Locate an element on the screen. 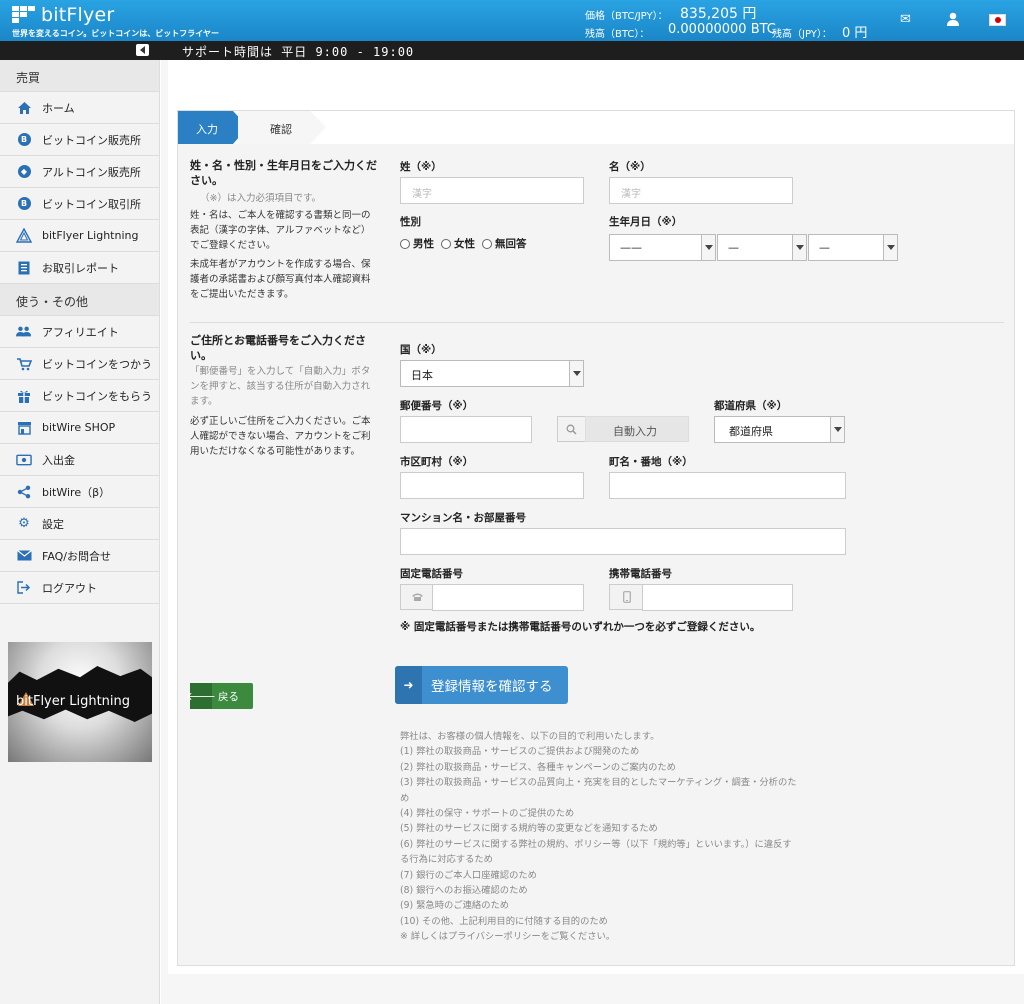 This screenshot has width=1024, height=1004. birthdate-label: 生年月日（※） is located at coordinates (646, 222).